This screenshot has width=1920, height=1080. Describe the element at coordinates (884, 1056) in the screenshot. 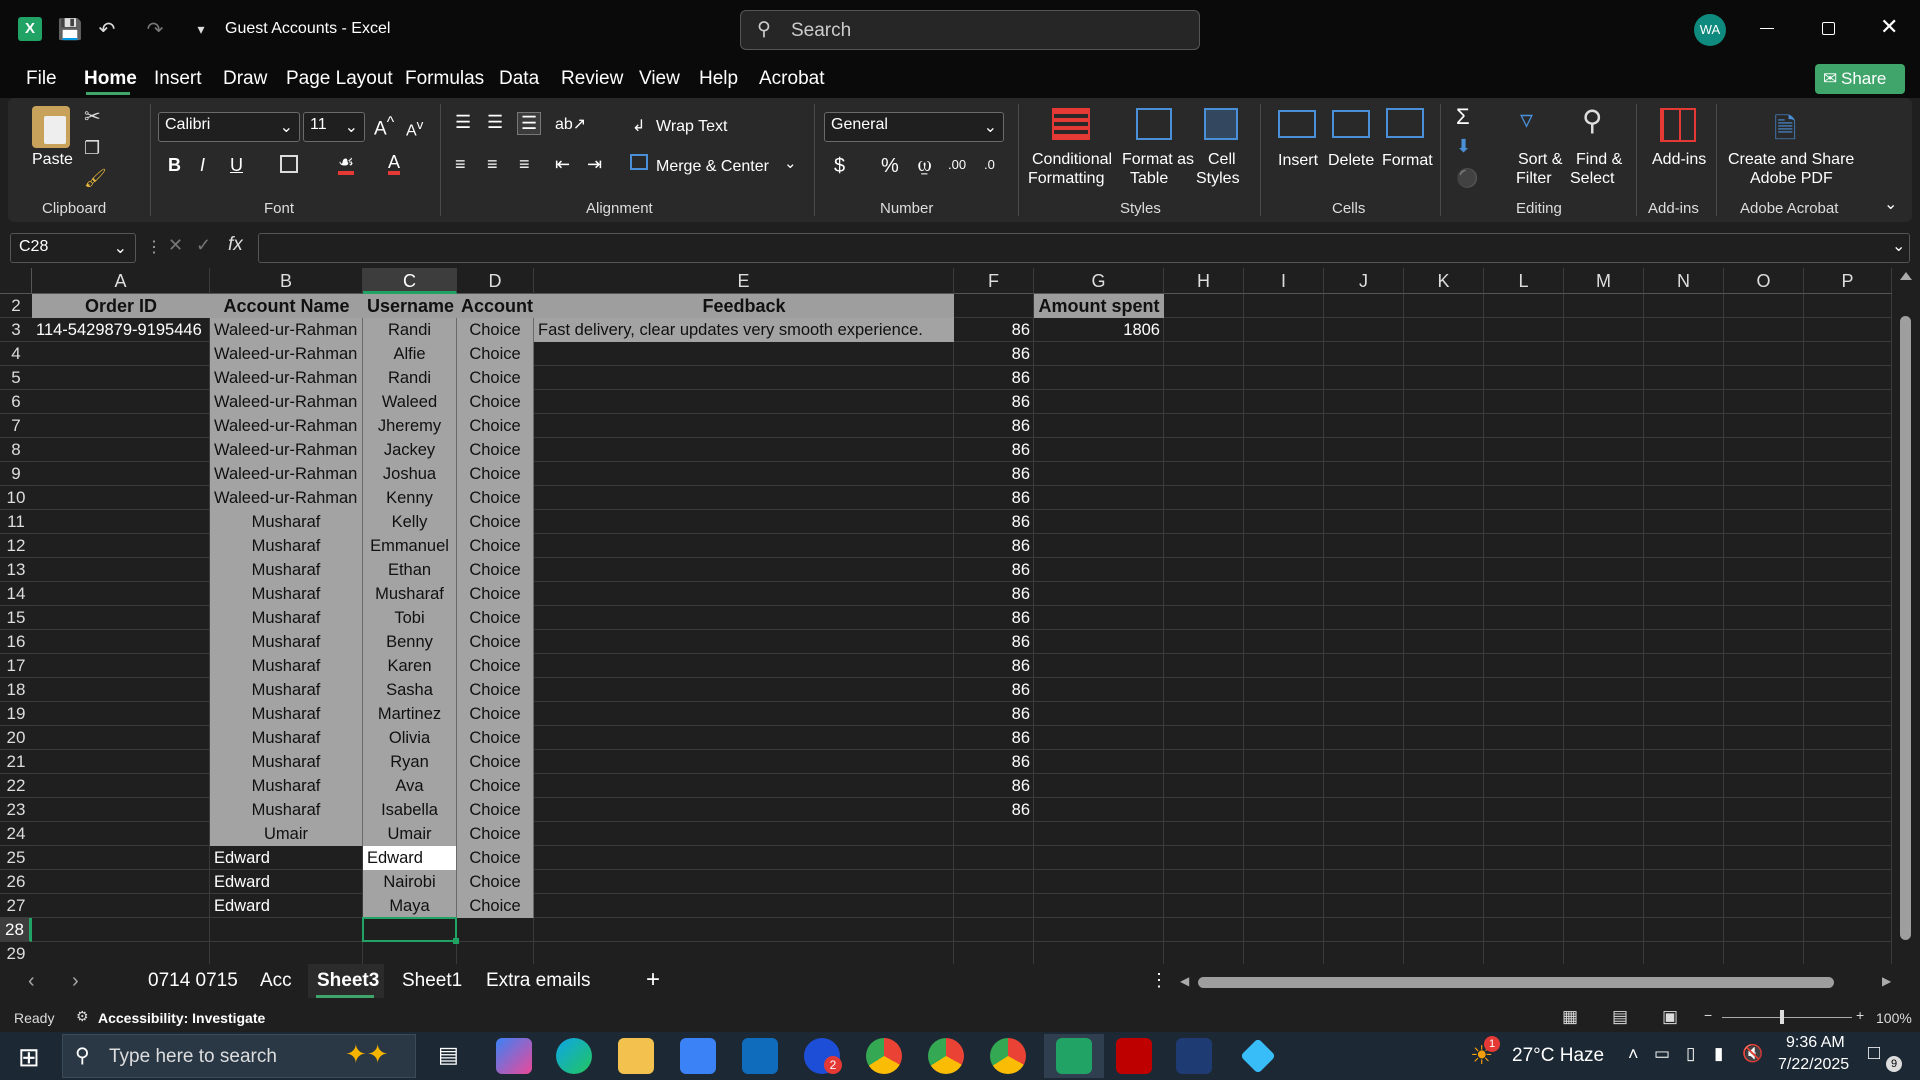

I see `chrome-icon` at that location.